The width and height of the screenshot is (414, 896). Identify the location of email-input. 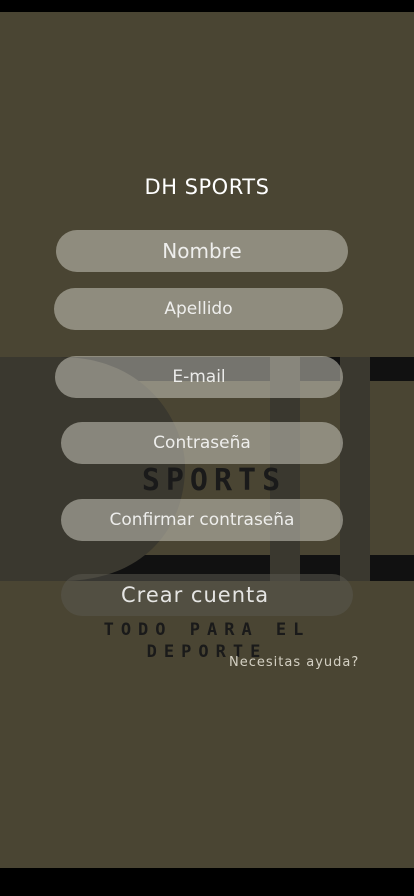
(199, 377).